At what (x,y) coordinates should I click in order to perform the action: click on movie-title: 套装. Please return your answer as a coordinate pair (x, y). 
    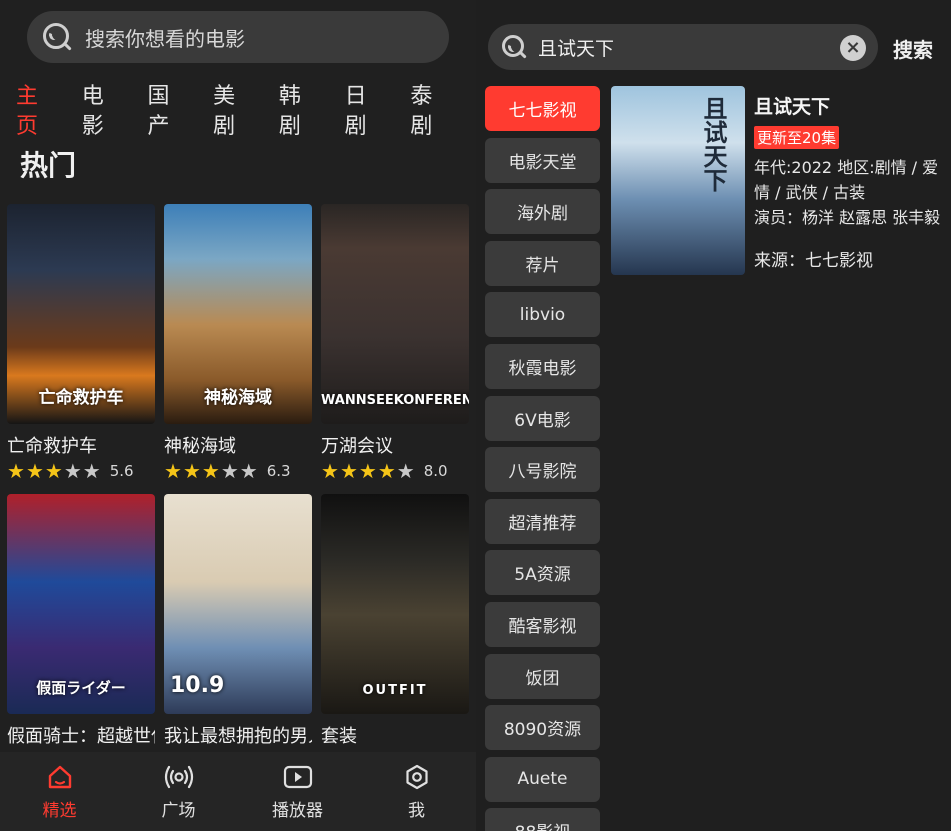
    Looking at the image, I should click on (339, 736).